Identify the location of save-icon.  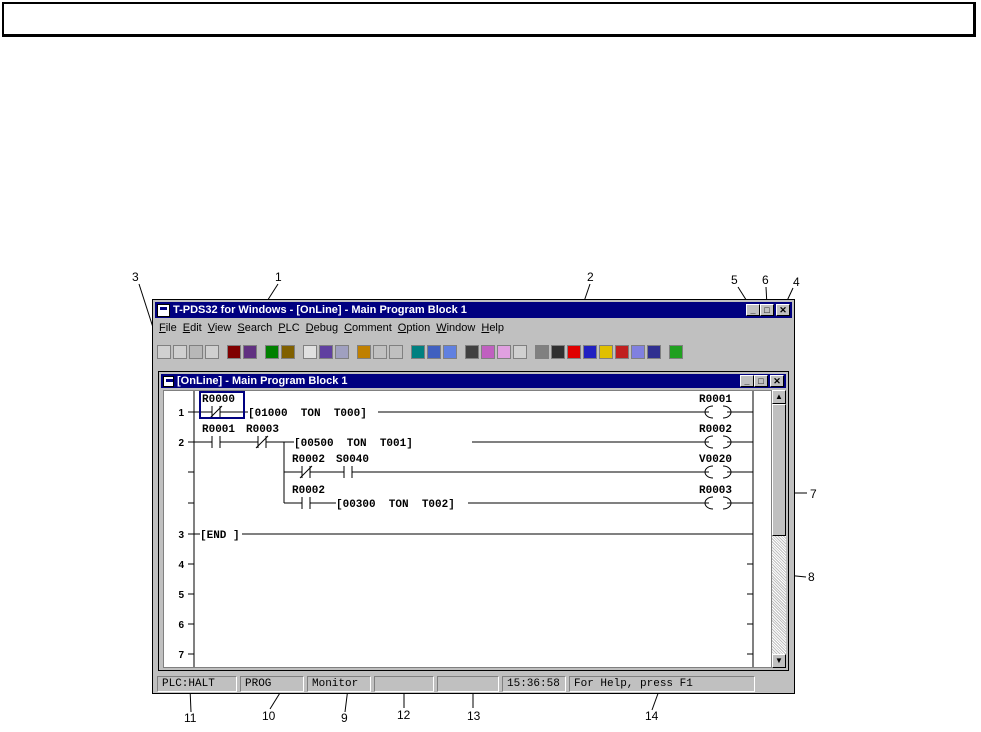
(196, 352).